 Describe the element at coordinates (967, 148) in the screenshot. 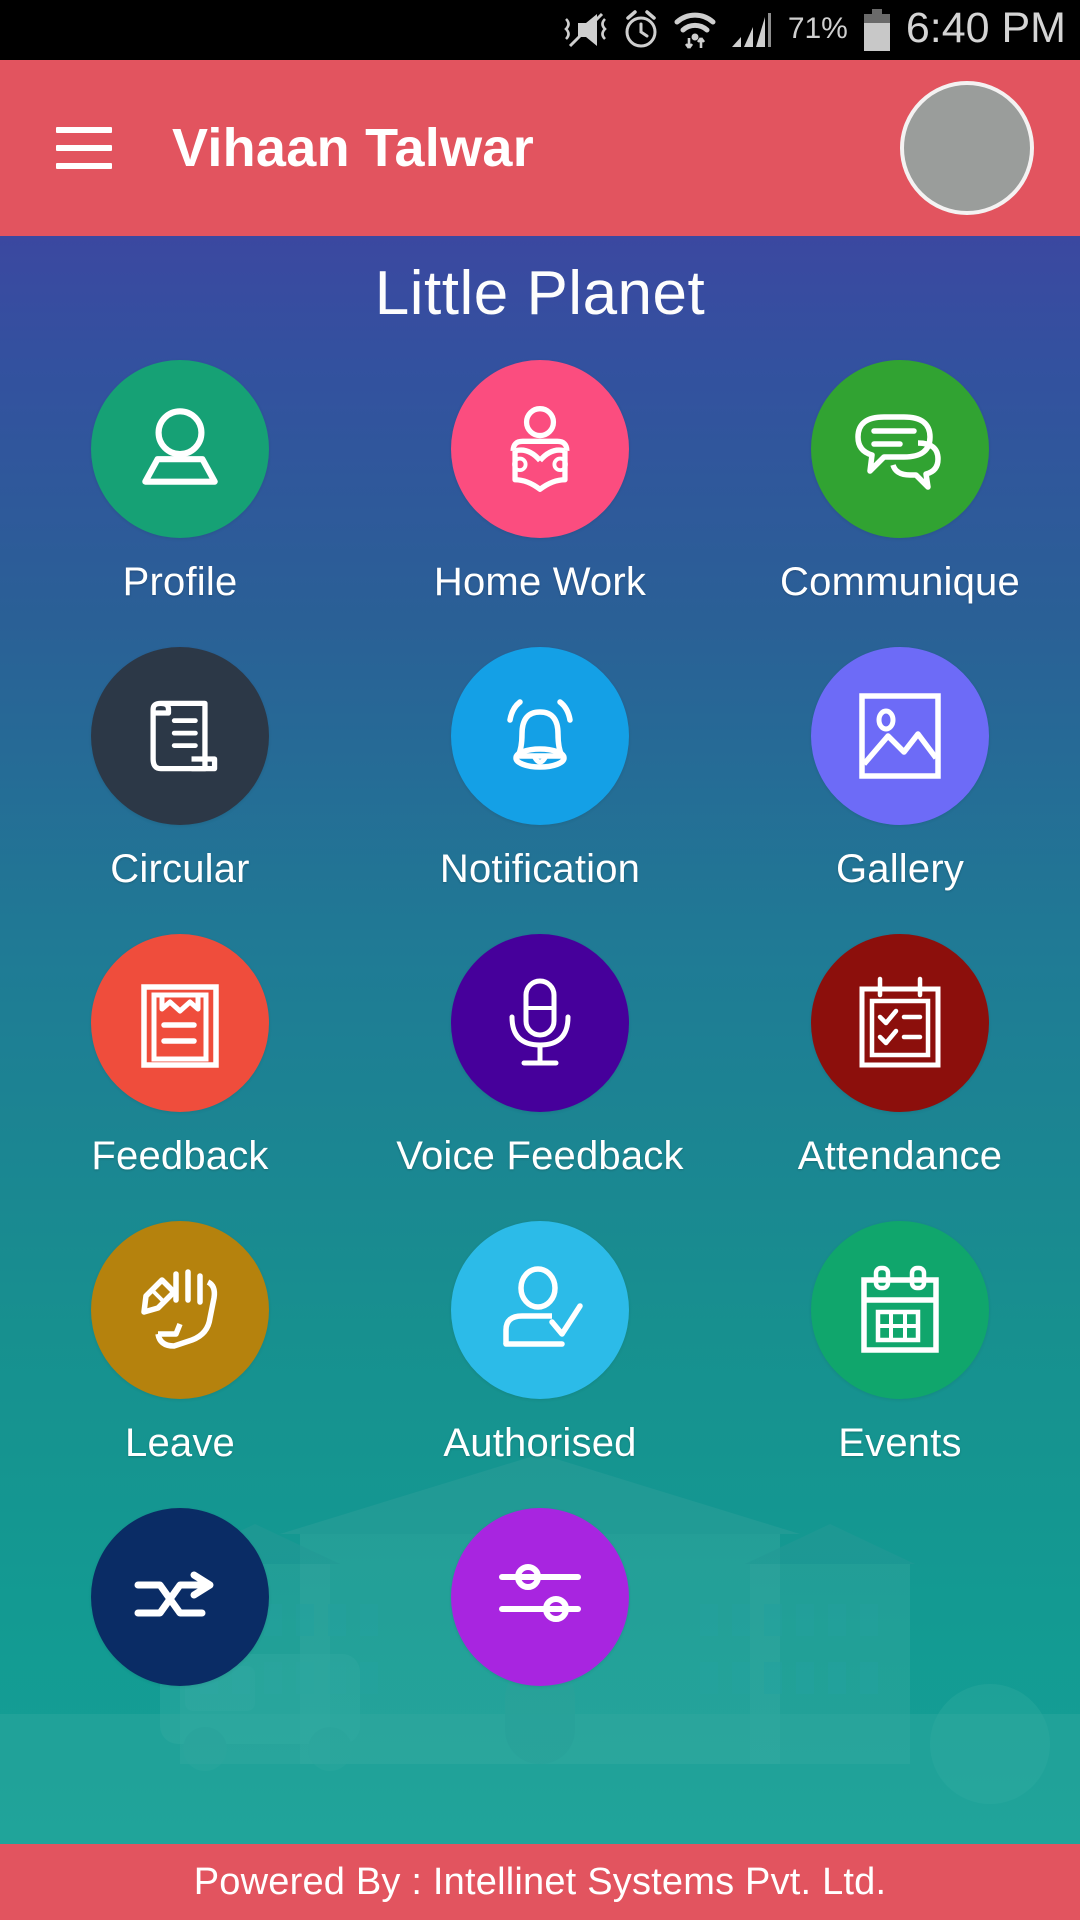

I see `avatar` at that location.